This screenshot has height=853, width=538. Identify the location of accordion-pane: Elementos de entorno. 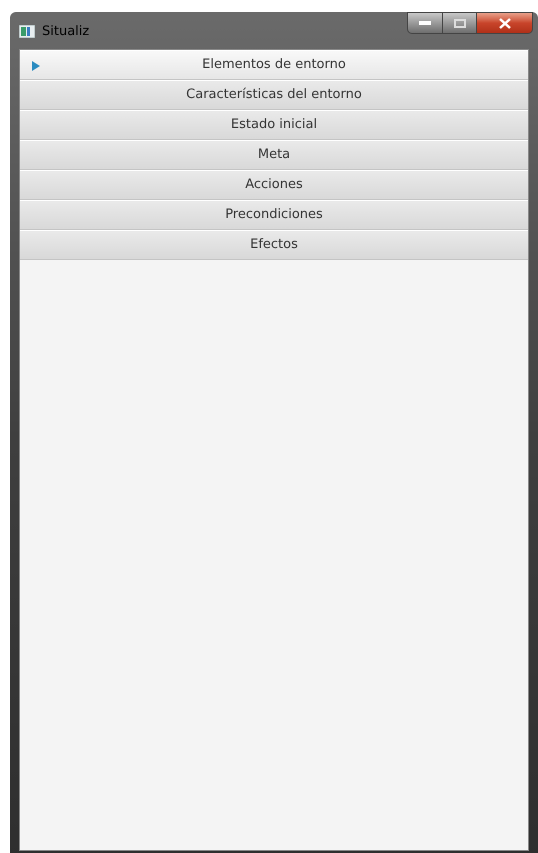
(274, 65).